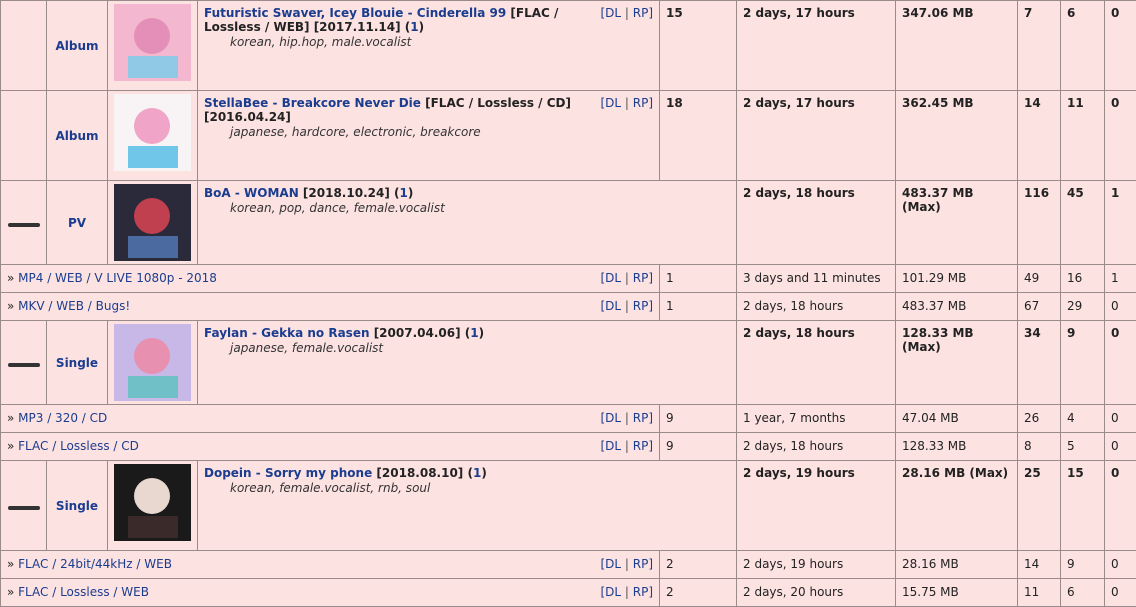 This screenshot has width=1136, height=607. What do you see at coordinates (1083, 506) in the screenshot?
I see `seeders: 15` at bounding box center [1083, 506].